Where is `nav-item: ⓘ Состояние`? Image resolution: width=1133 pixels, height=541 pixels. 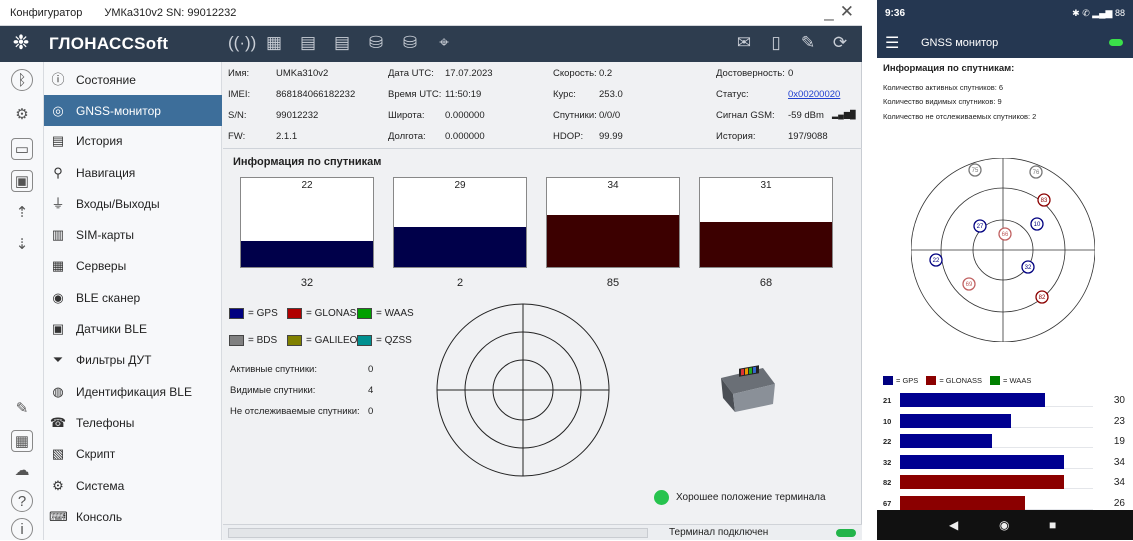
nav-item: ⓘ Состояние is located at coordinates (133, 79).